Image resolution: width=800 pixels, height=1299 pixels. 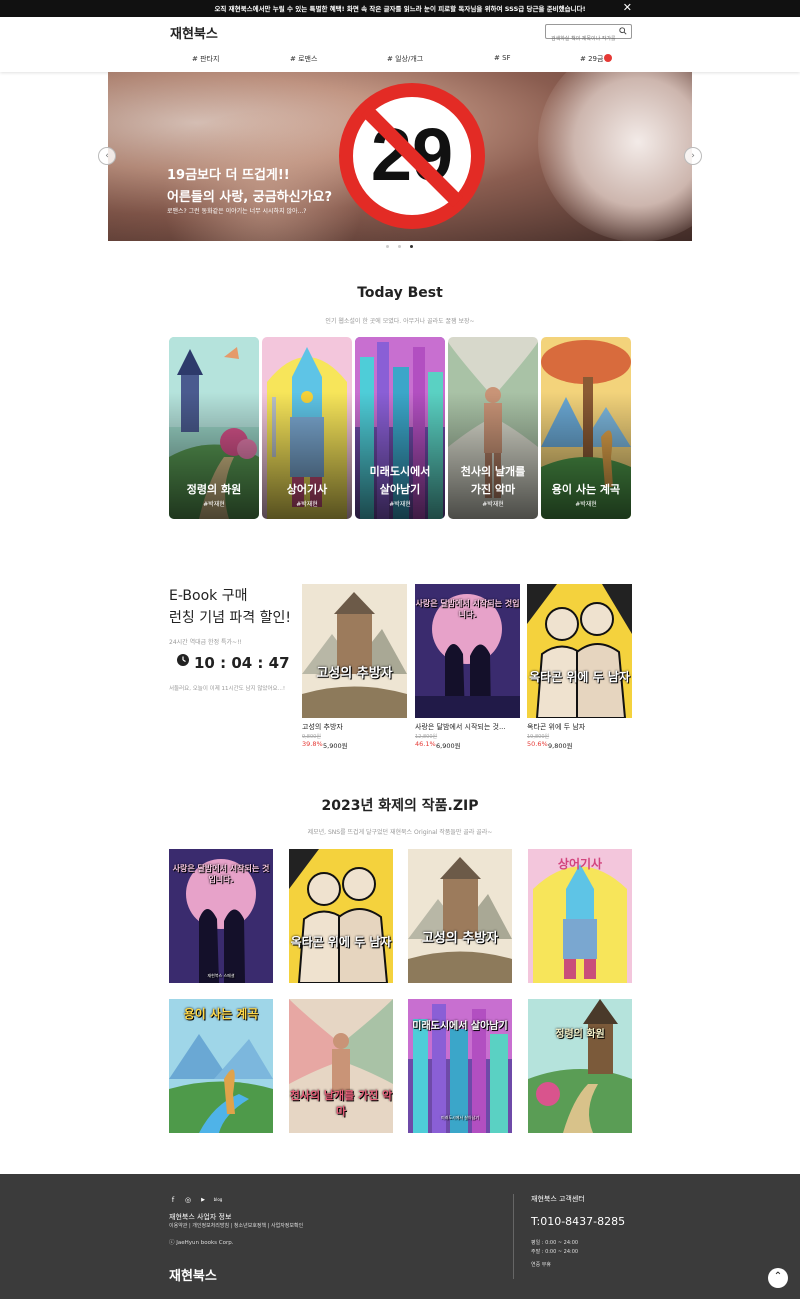 What do you see at coordinates (221, 1014) in the screenshot?
I see `cover-title: 용이 사는 계곡` at bounding box center [221, 1014].